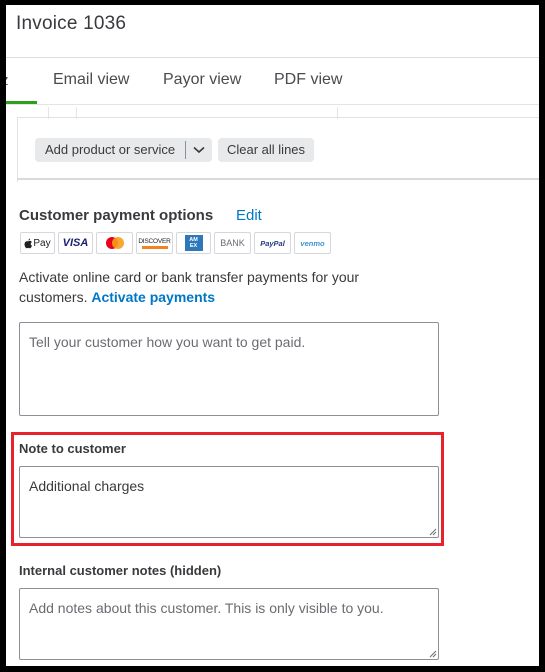 Image resolution: width=545 pixels, height=672 pixels. I want to click on clear-all-lines-button: Clear all lines, so click(266, 150).